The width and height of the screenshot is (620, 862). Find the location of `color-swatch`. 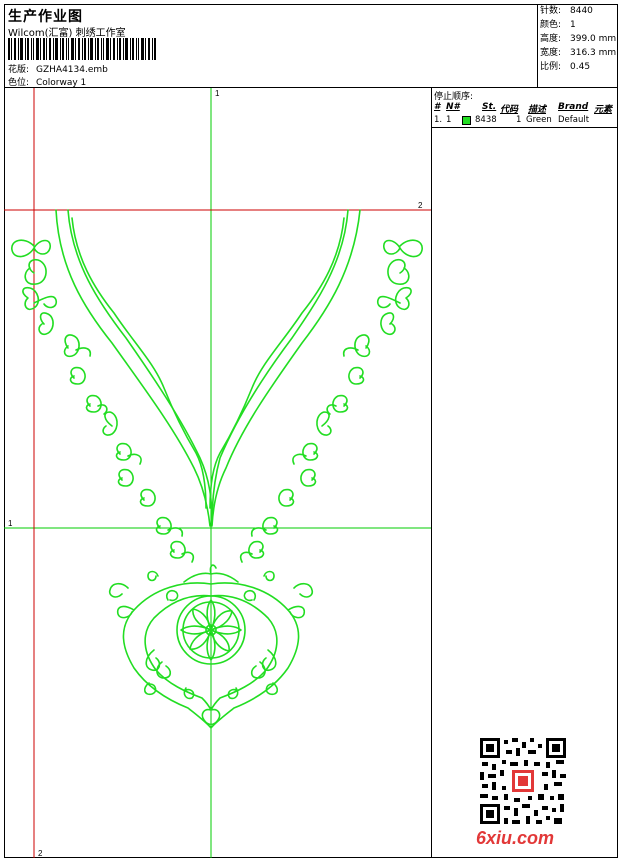

color-swatch is located at coordinates (466, 120).